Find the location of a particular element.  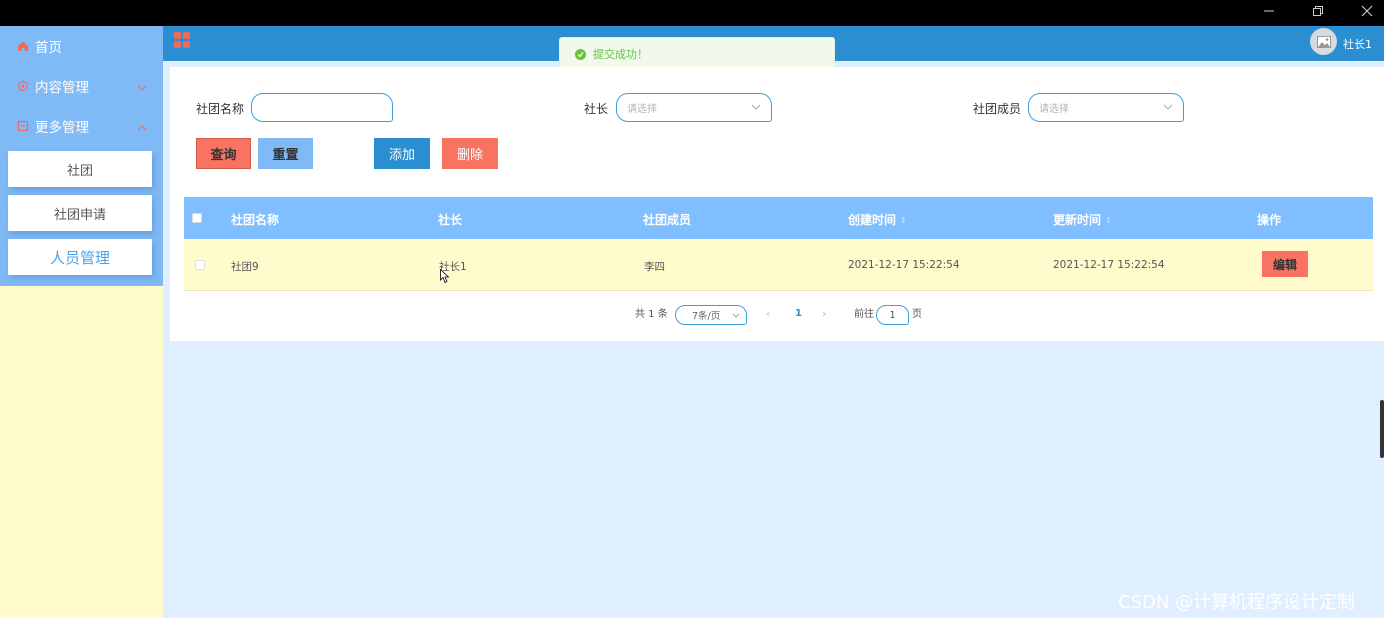

mouse-cursor-icon is located at coordinates (445, 277).